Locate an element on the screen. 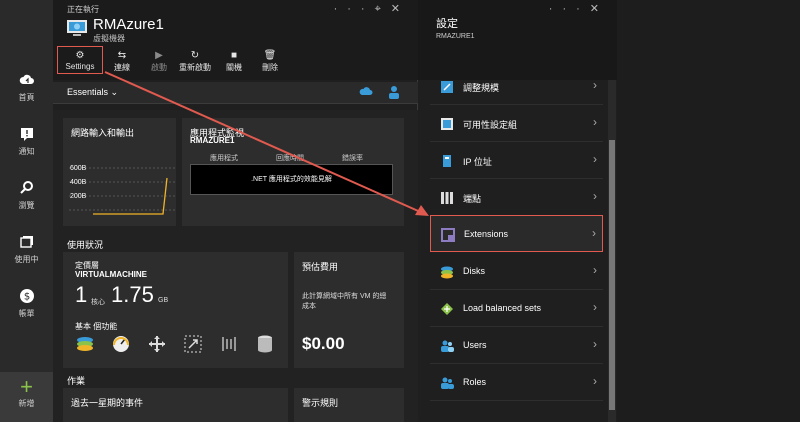  global-nav: 首頁 通知 瀏覽 使用中 $ 帳單 + 新增 is located at coordinates (26, 211).